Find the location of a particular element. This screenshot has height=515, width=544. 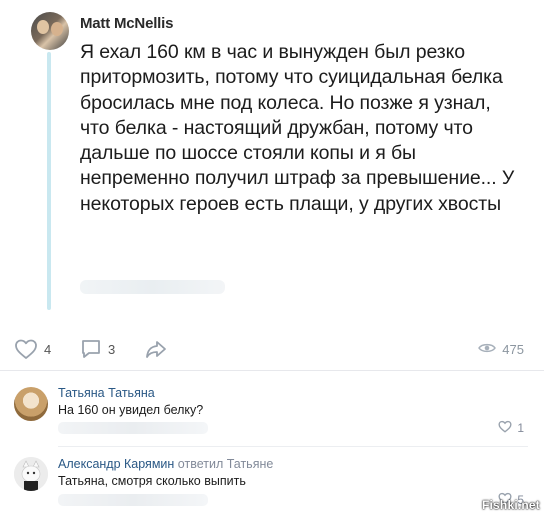

comment-like-count: 1 is located at coordinates (520, 428).